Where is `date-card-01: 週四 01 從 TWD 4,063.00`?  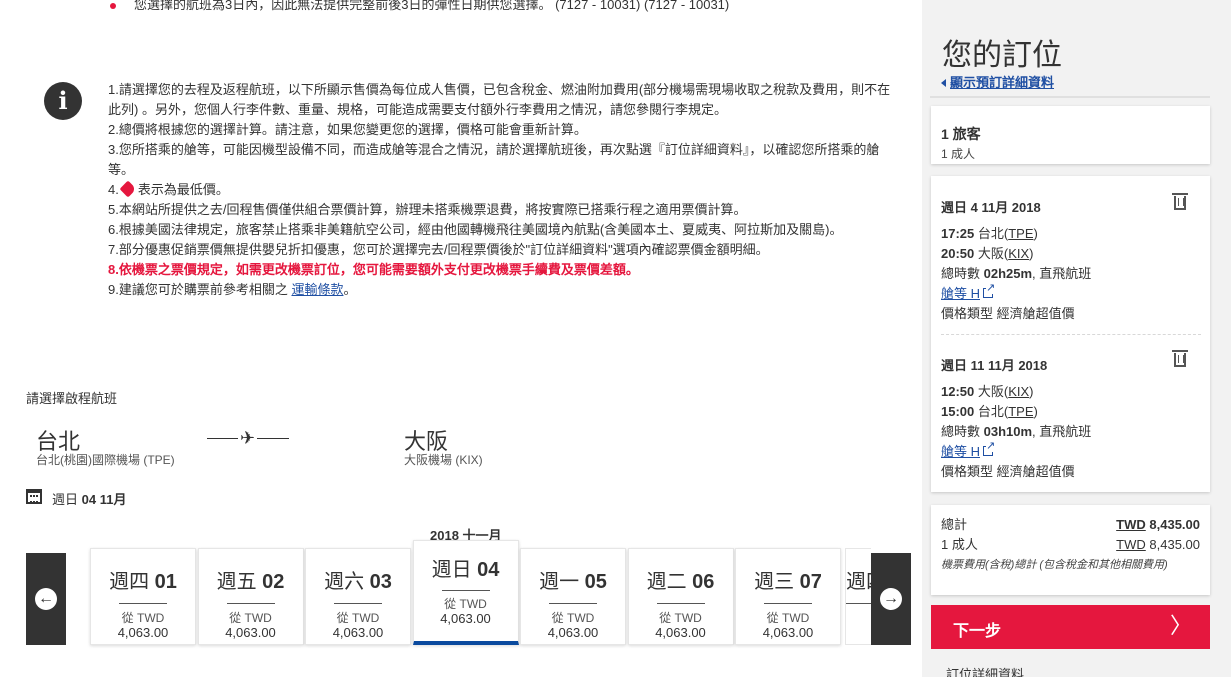
date-card-01: 週四 01 從 TWD 4,063.00 is located at coordinates (143, 596).